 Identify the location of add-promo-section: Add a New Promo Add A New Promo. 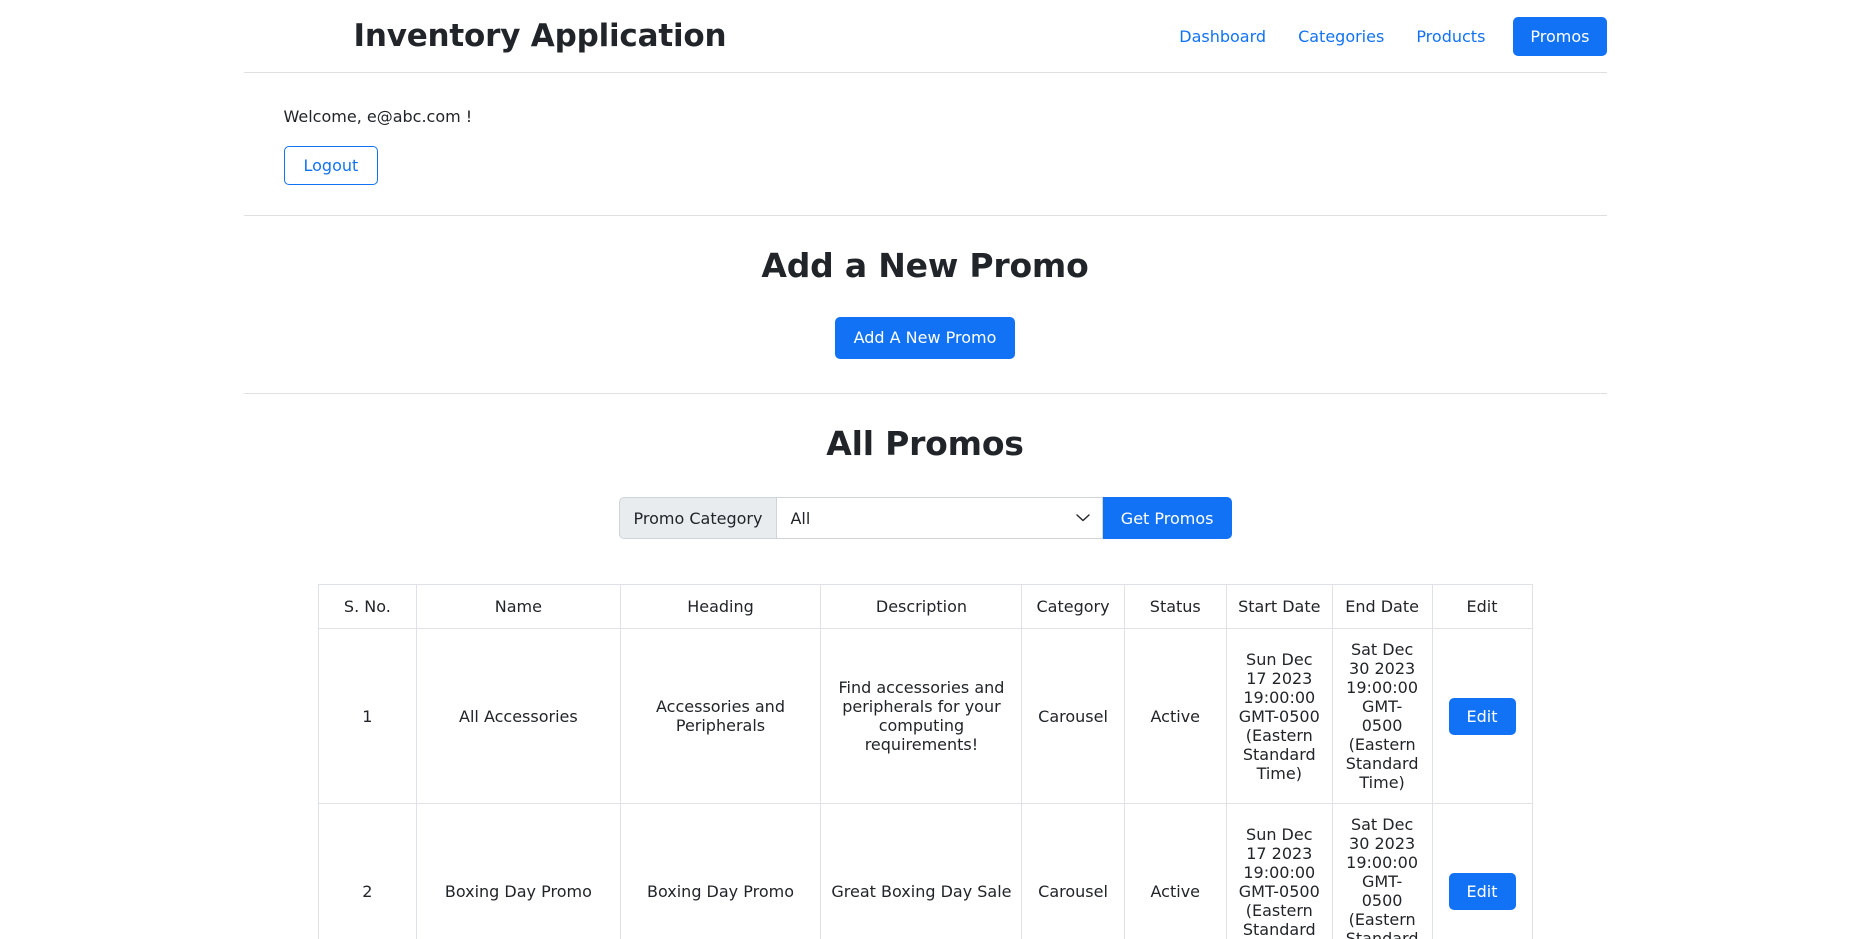
(925, 304).